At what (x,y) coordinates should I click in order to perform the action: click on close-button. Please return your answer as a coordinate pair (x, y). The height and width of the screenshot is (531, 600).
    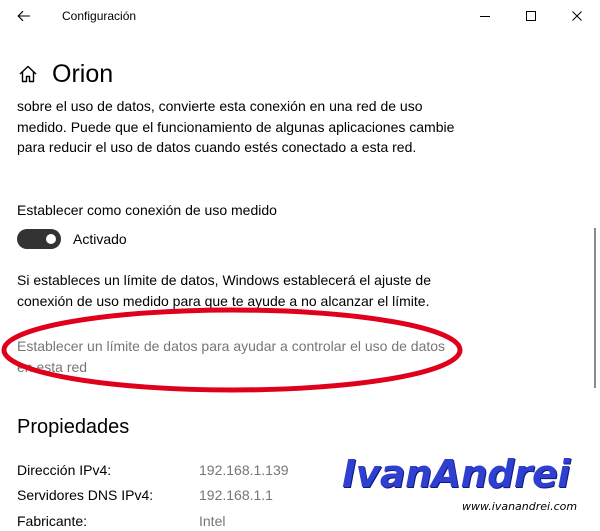
    Looking at the image, I should click on (577, 16).